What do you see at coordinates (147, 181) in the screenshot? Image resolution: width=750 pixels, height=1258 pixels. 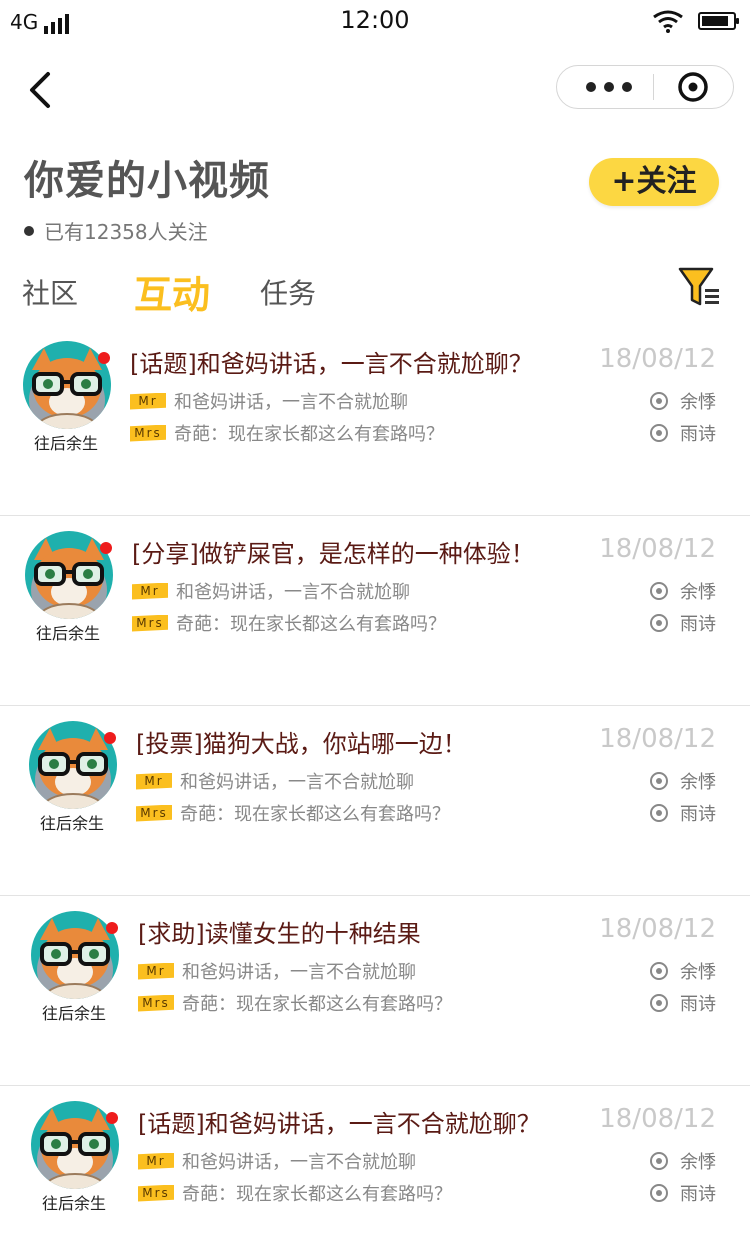 I see `page-title: 你爱的小视频` at bounding box center [147, 181].